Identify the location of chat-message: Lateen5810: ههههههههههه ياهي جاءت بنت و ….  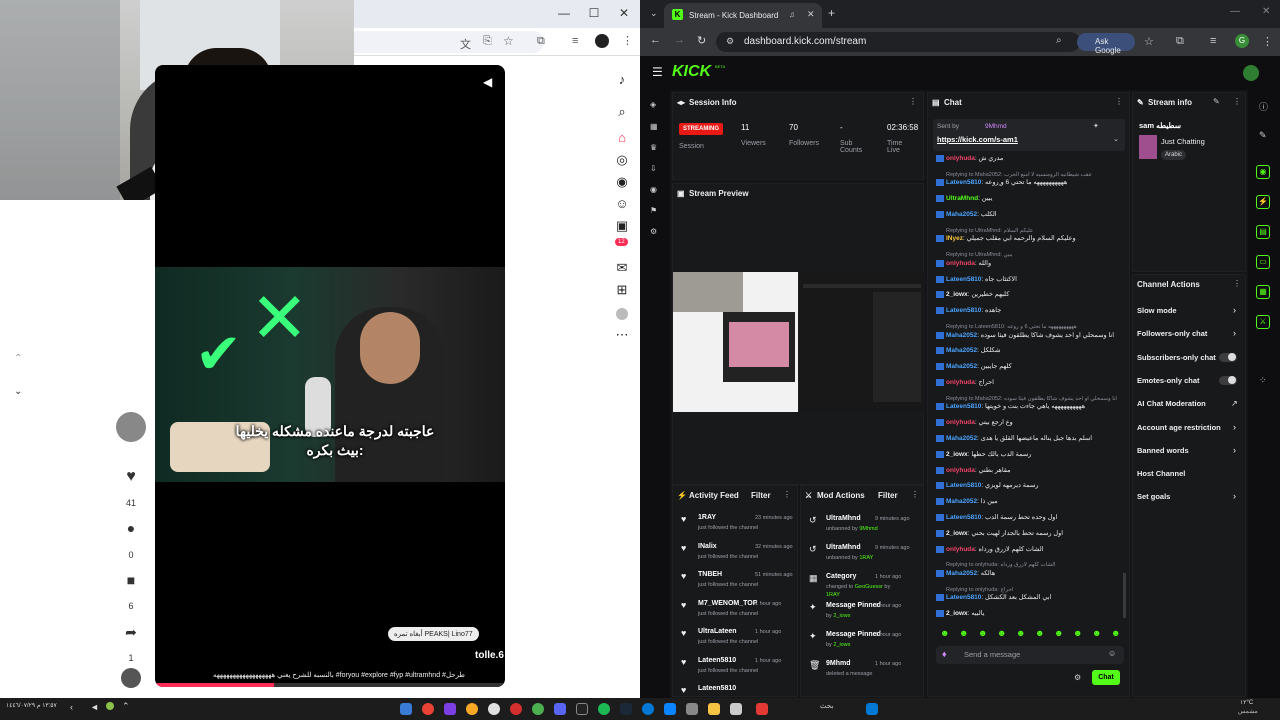
(1029, 407).